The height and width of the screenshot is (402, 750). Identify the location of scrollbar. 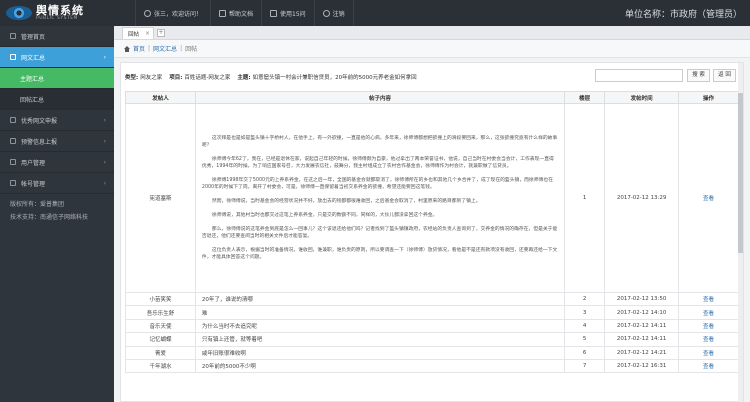
(740, 232).